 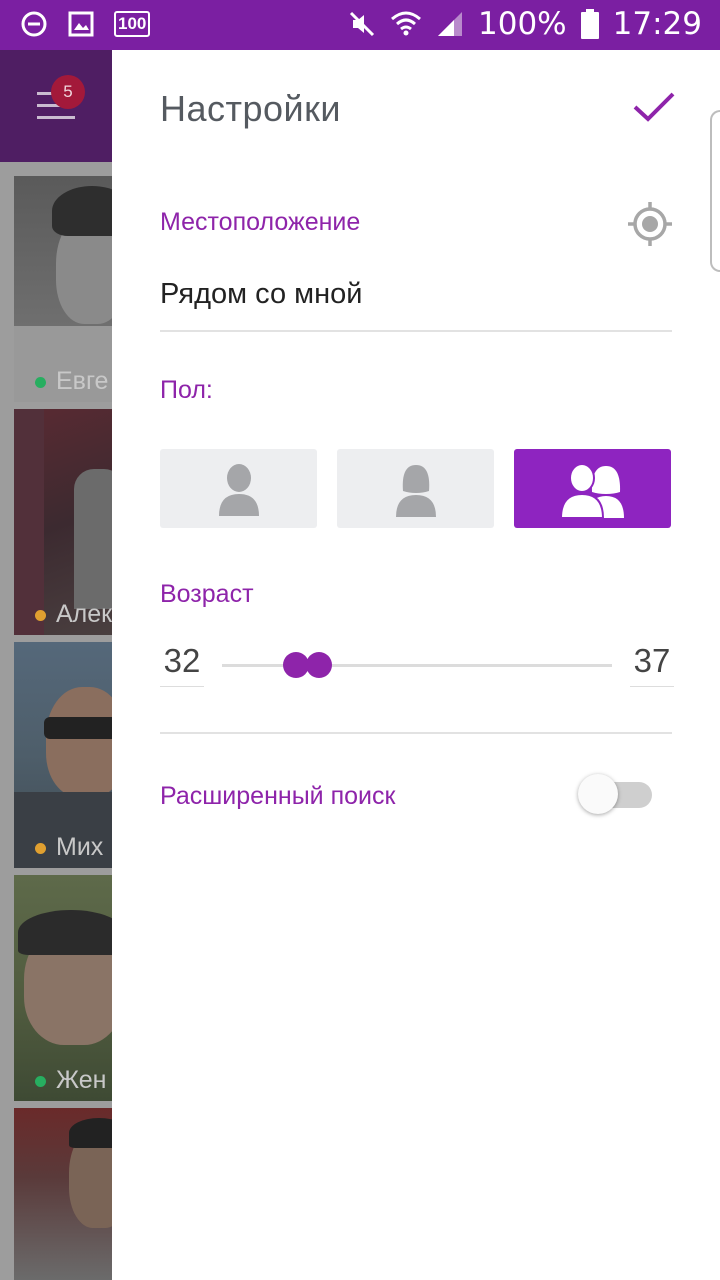 I want to click on advanced-search-toggle, so click(x=598, y=794).